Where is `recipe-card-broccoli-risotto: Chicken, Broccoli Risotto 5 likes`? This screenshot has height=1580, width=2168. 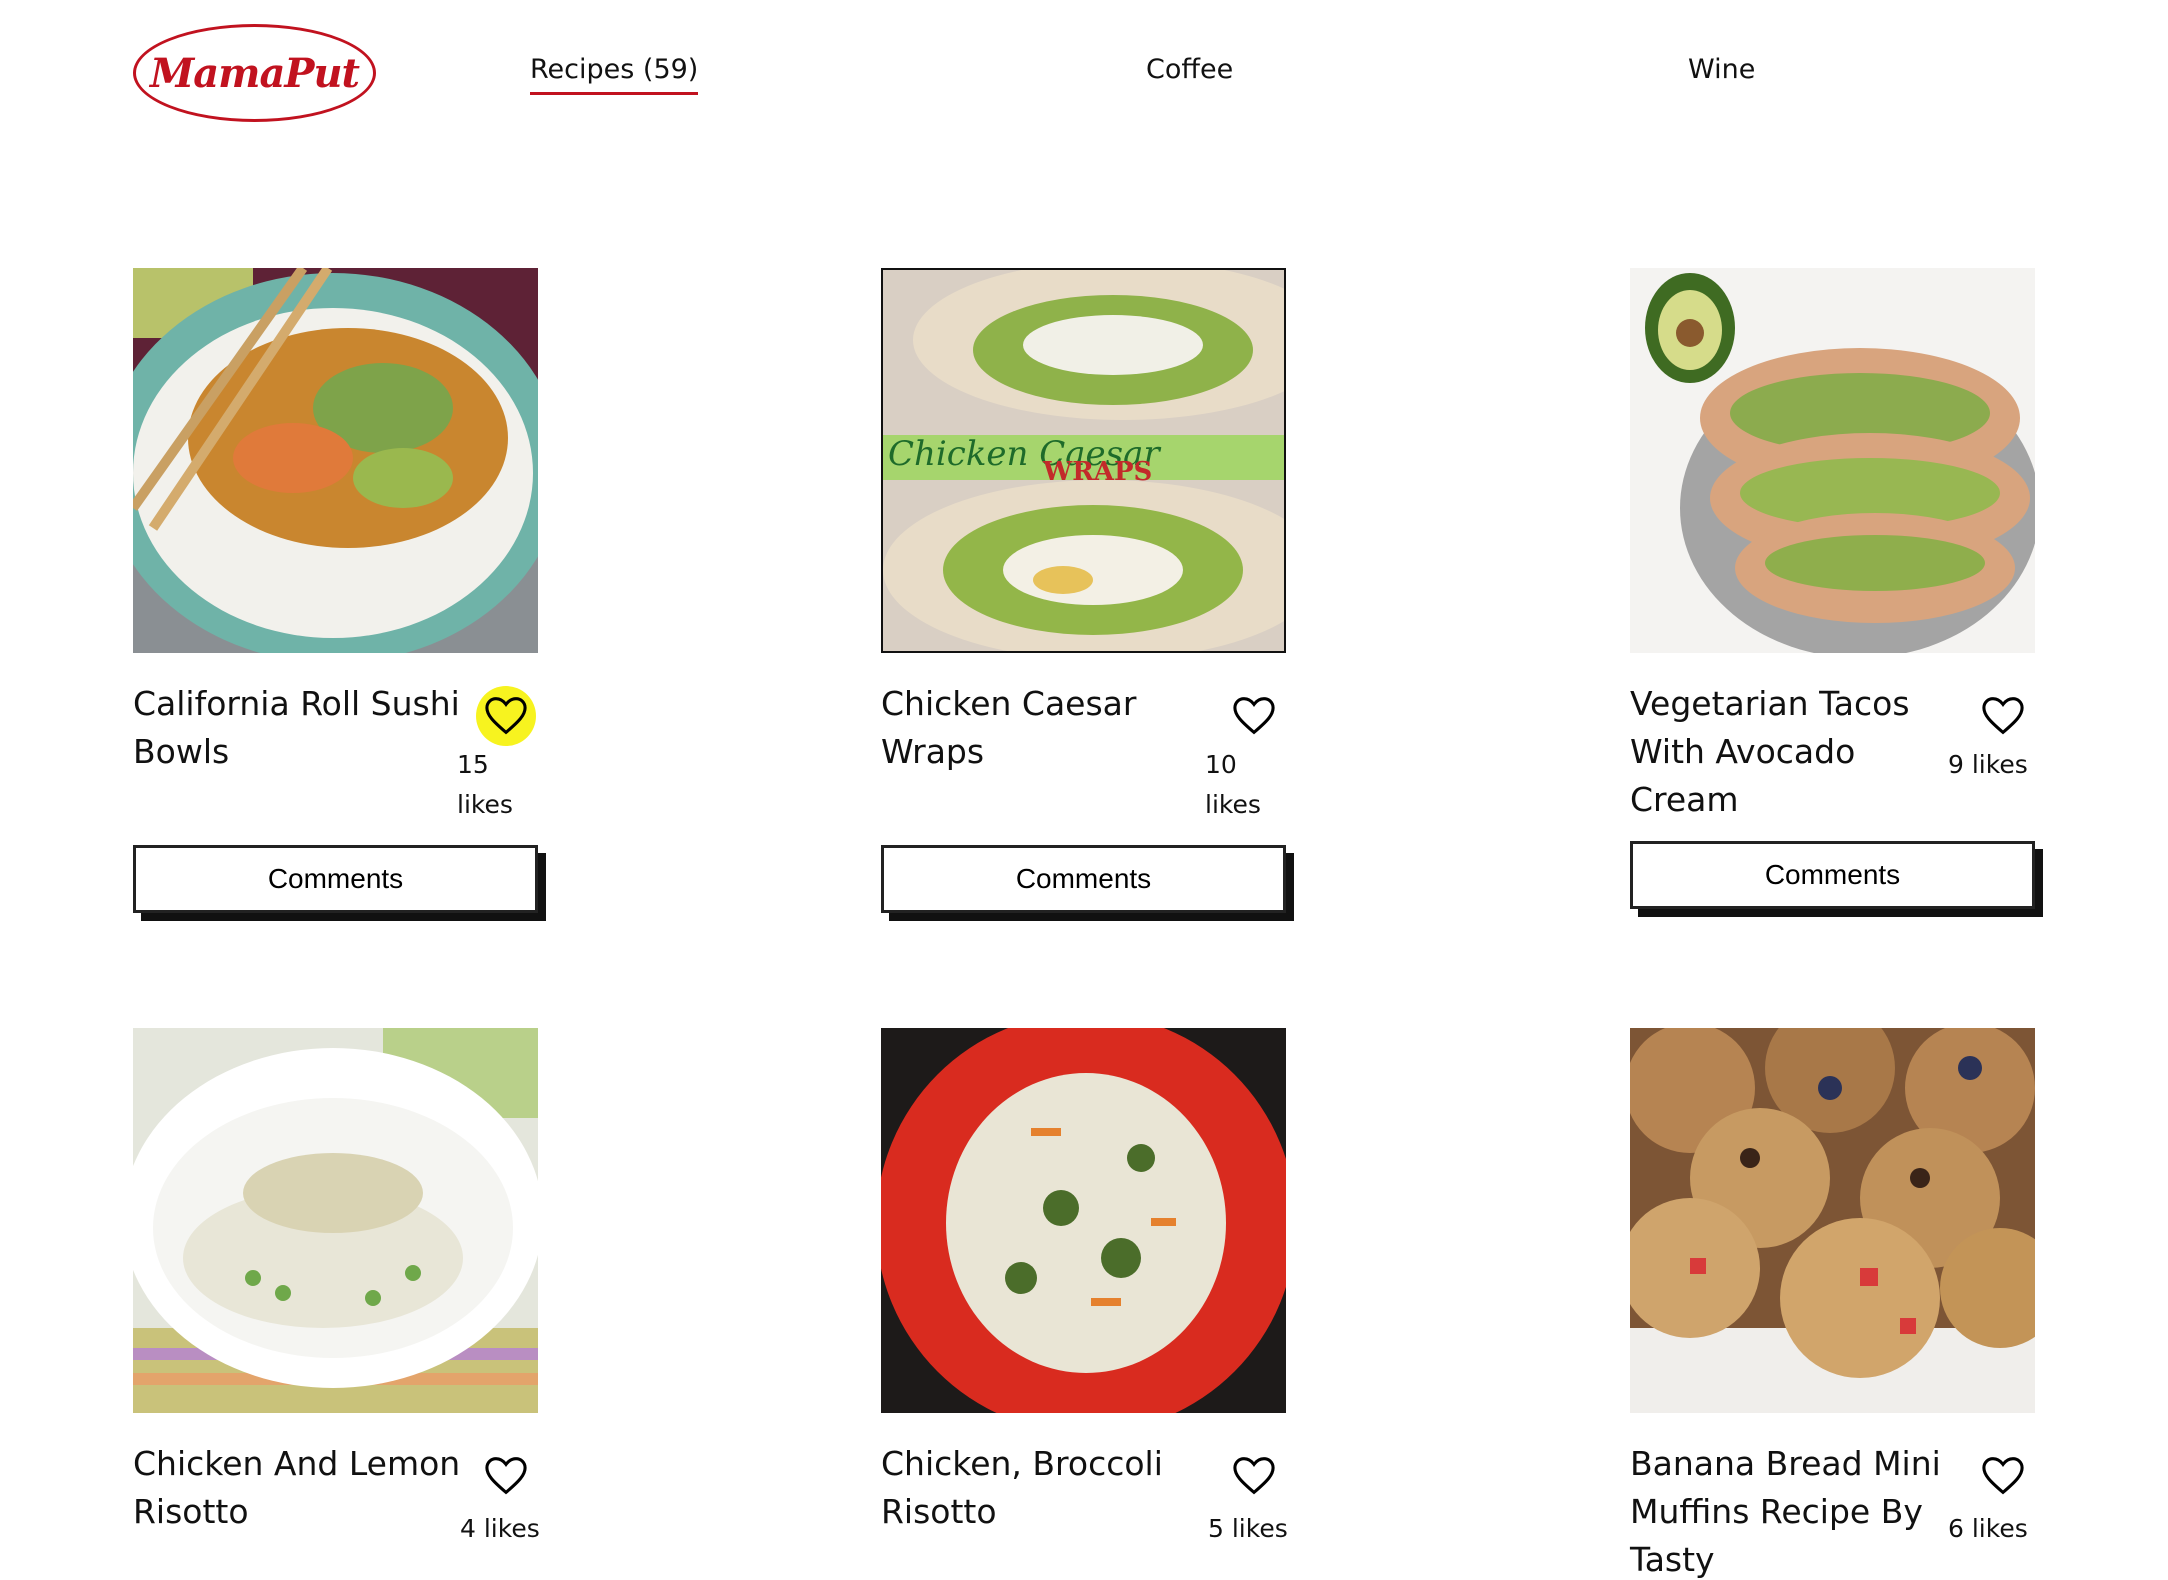
recipe-card-broccoli-risotto: Chicken, Broccoli Risotto 5 likes is located at coordinates (1084, 1285).